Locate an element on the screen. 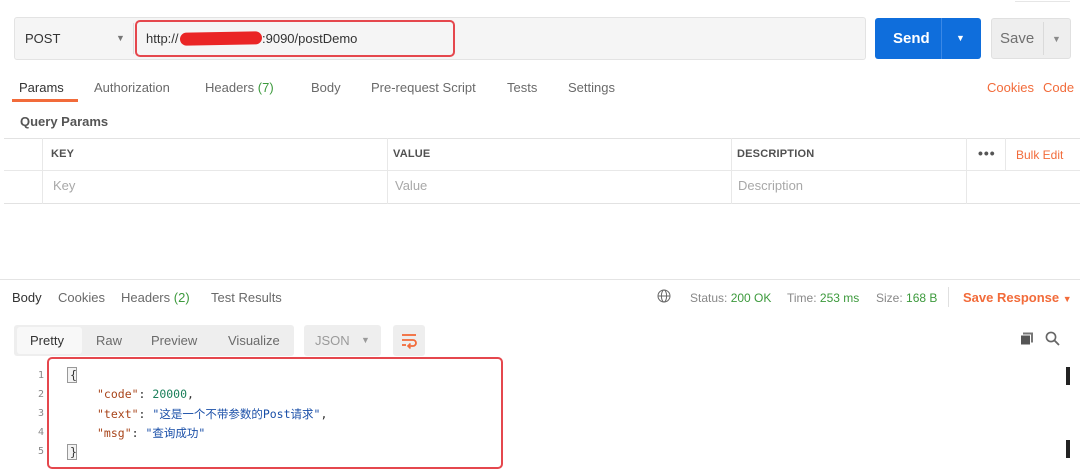 Image resolution: width=1080 pixels, height=475 pixels. tab-response-headers: Headers (2) is located at coordinates (155, 297).